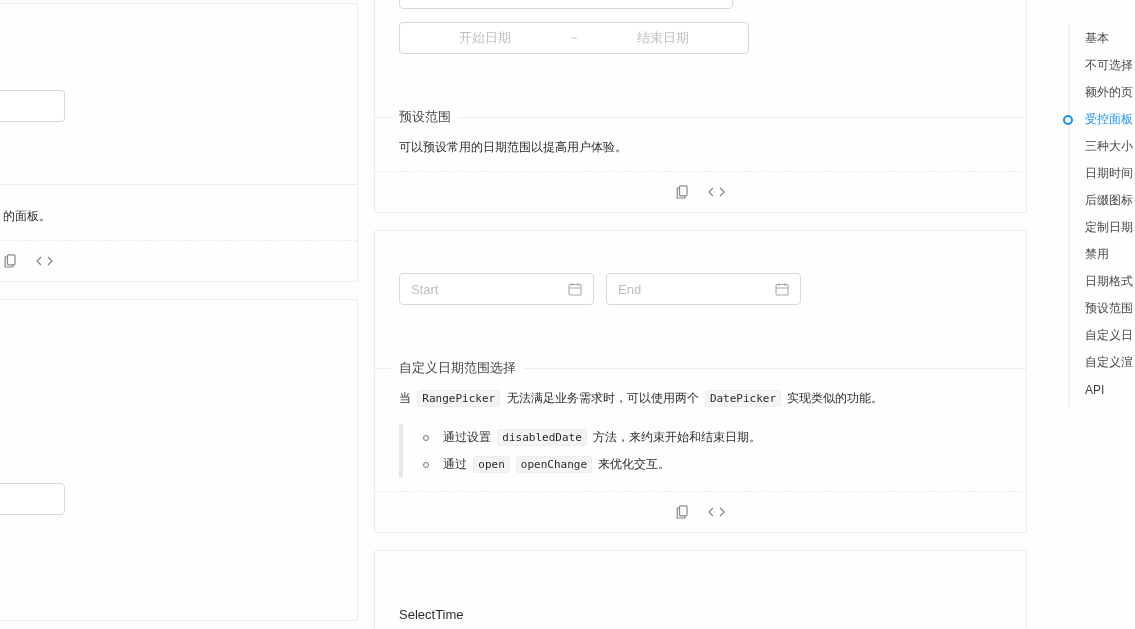 The image size is (1135, 629). What do you see at coordinates (431, 615) in the screenshot?
I see `demo-label: SelectTime` at bounding box center [431, 615].